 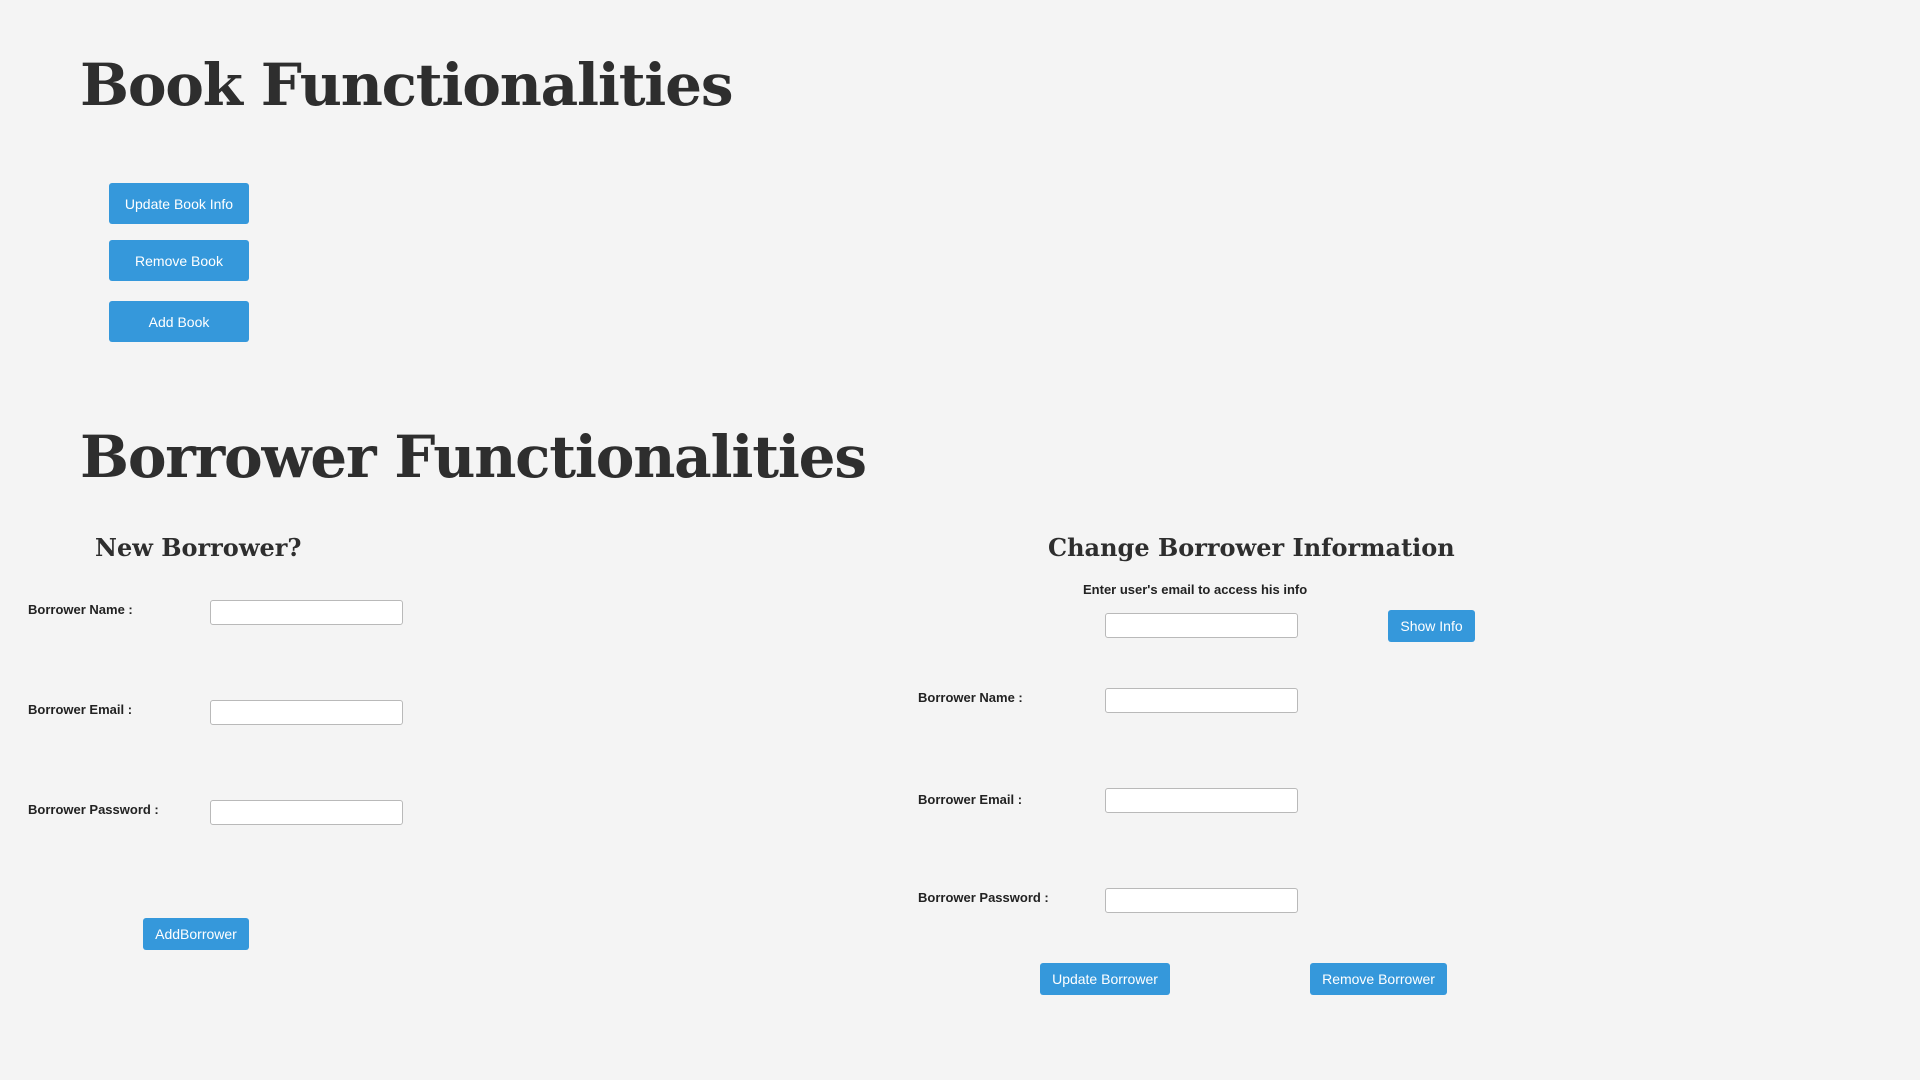 I want to click on lookup-email-input, so click(x=1201, y=625).